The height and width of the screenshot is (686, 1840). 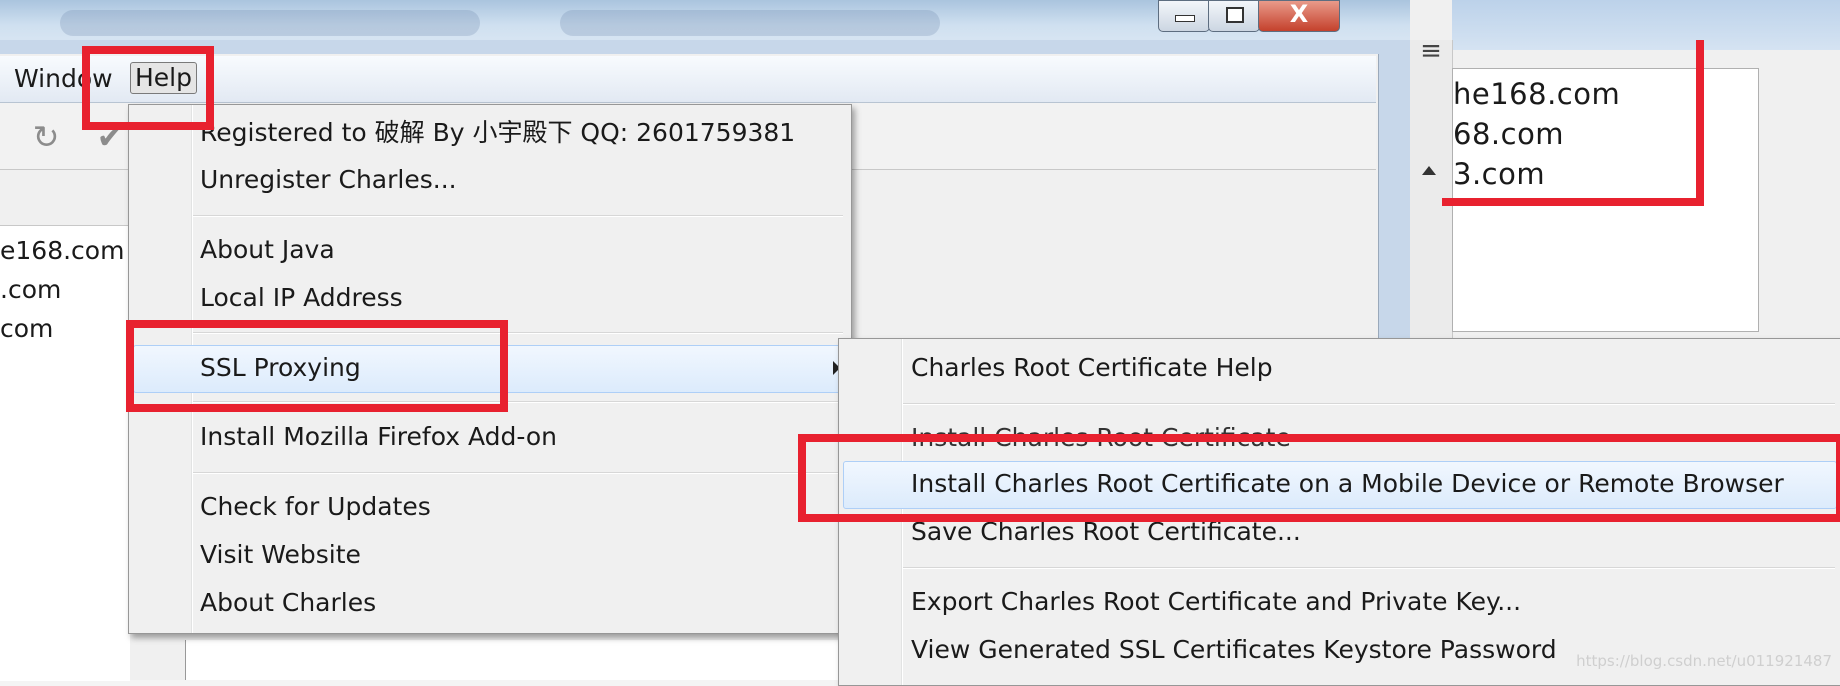 I want to click on watermark: https://blog.csdn.net/u011921487, so click(x=1704, y=661).